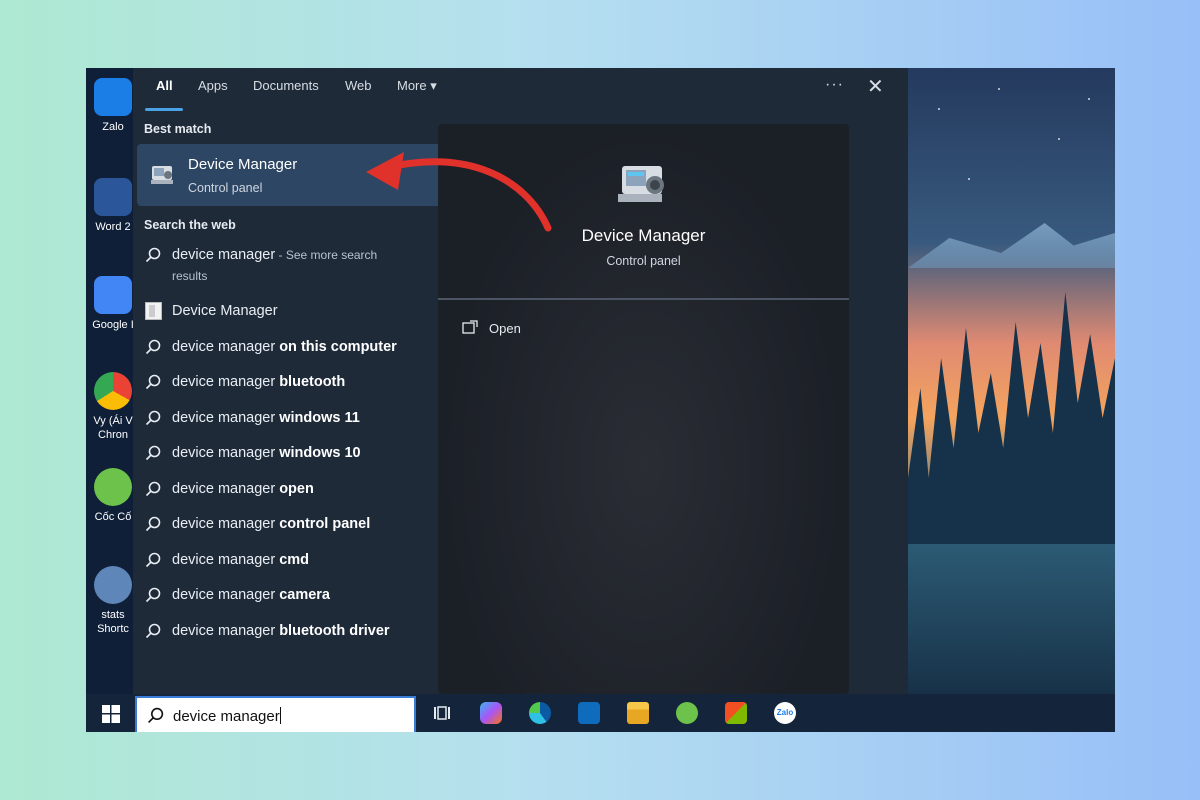  Describe the element at coordinates (875, 86) in the screenshot. I see `close-button: ✕` at that location.